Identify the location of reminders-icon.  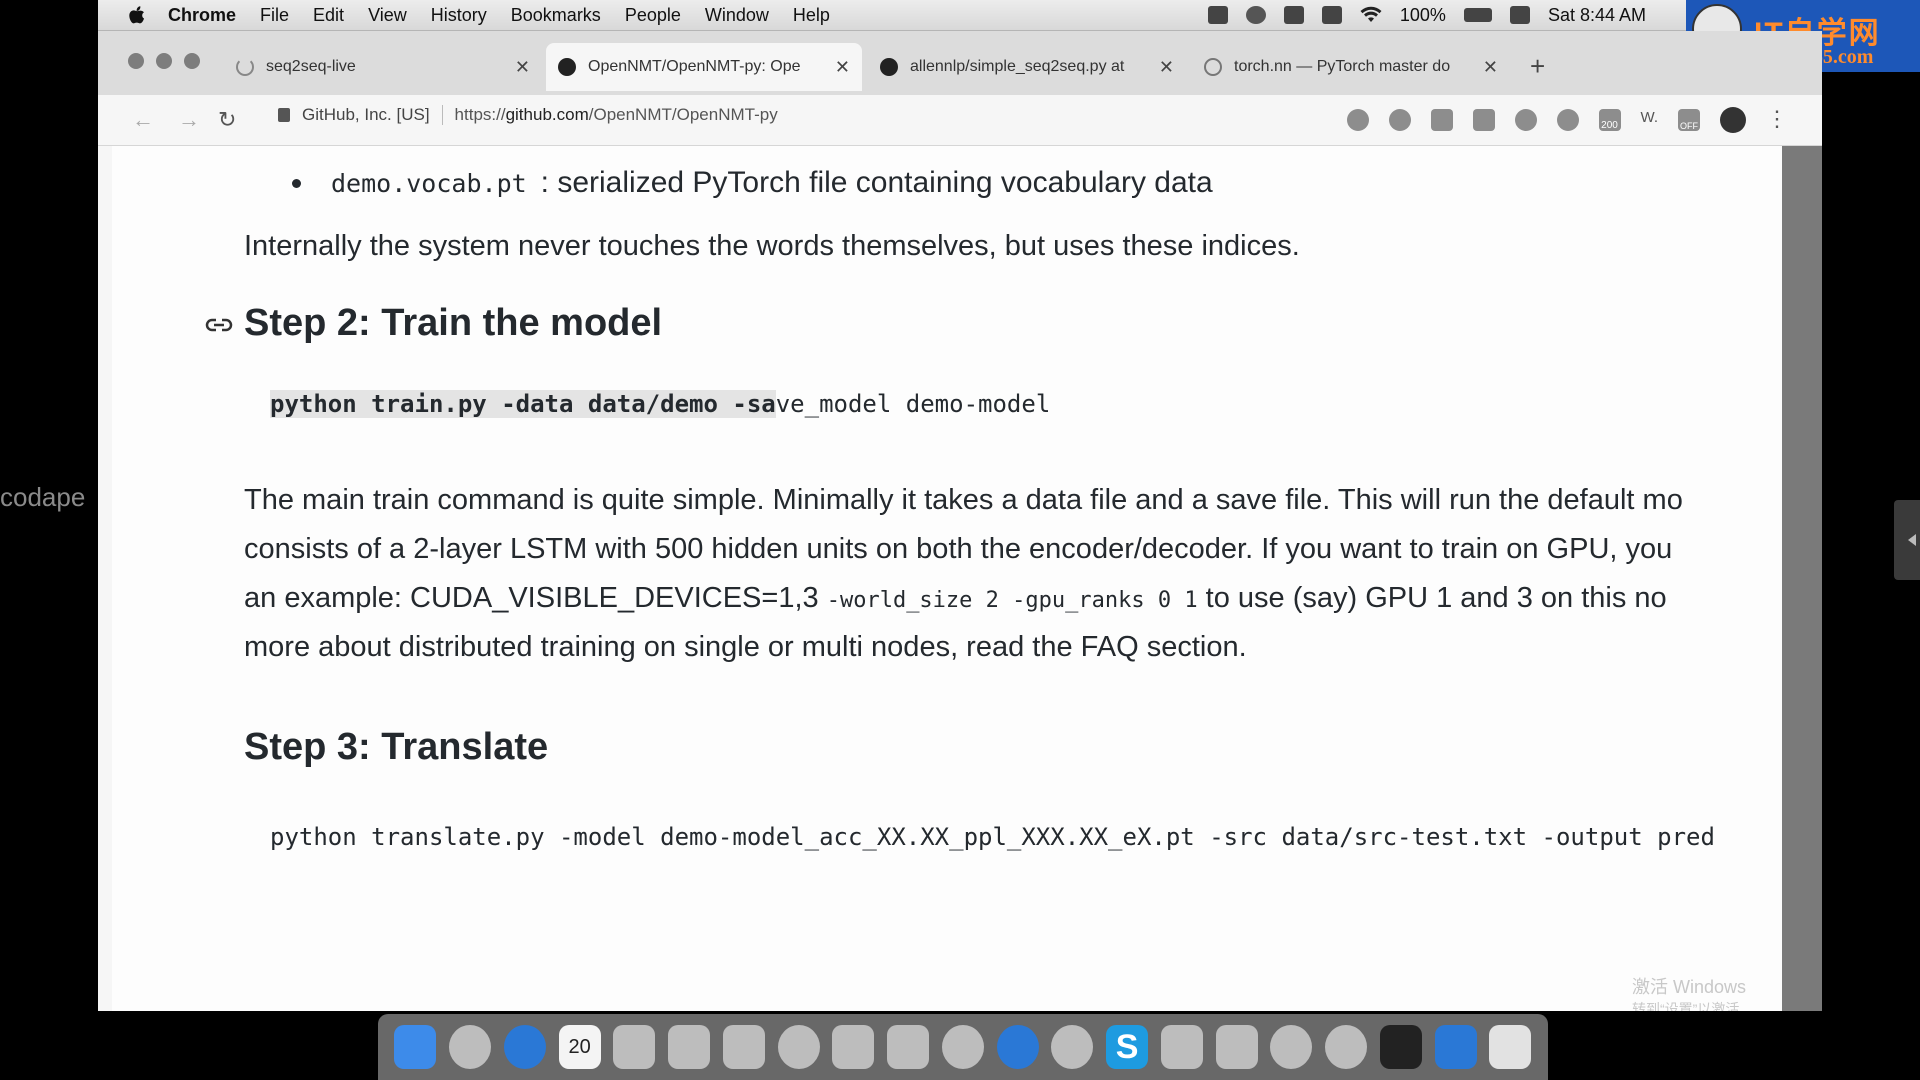
(689, 1047).